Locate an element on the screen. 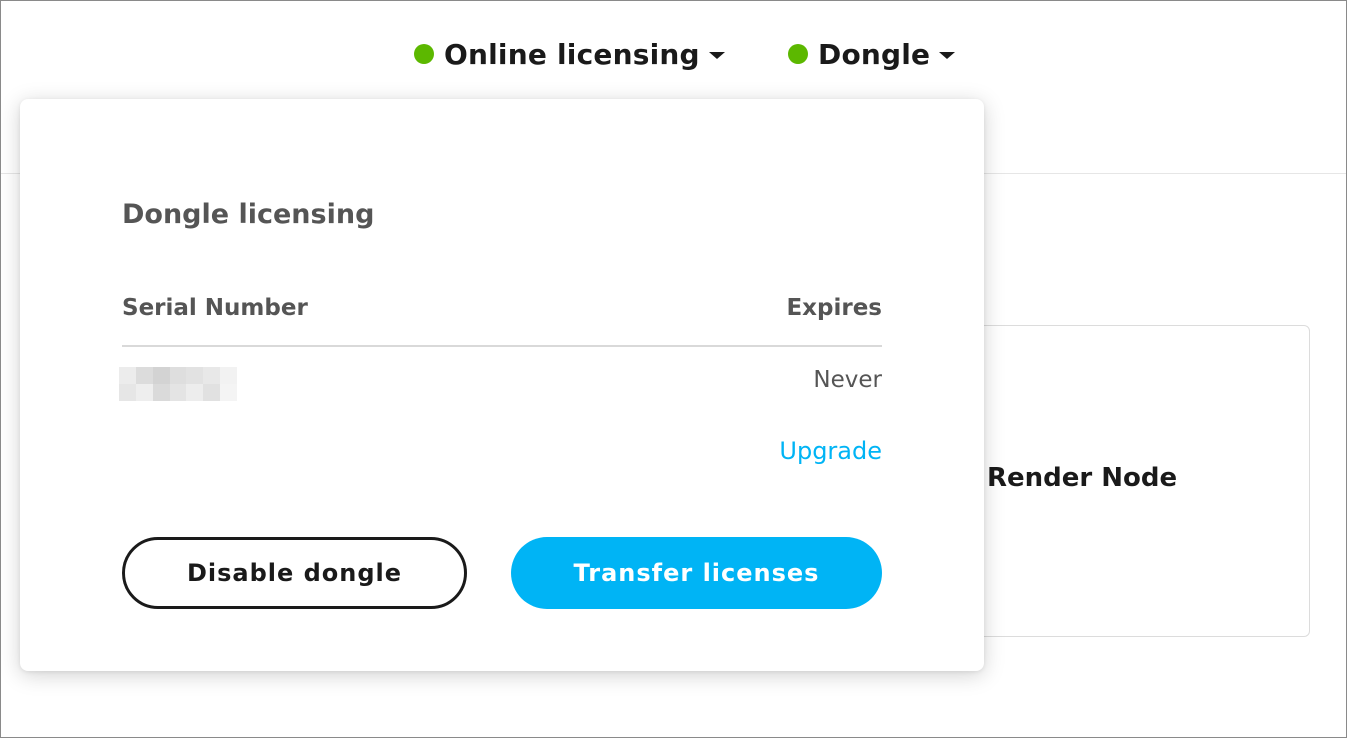 This screenshot has height=738, width=1347. dongle-label: Dongle is located at coordinates (874, 54).